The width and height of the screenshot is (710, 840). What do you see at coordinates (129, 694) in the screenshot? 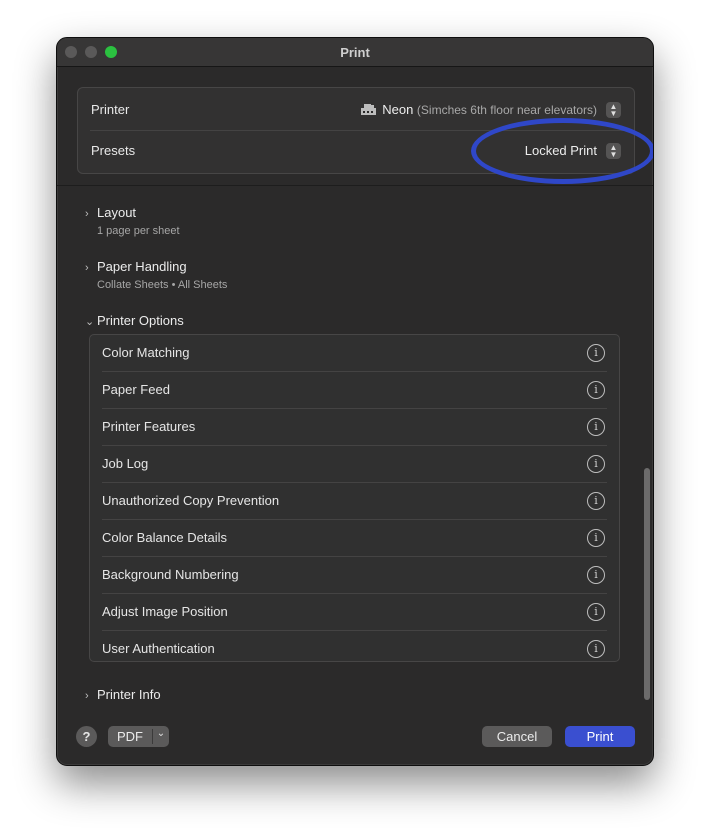
I see `printer-info-title: Printer Info` at bounding box center [129, 694].